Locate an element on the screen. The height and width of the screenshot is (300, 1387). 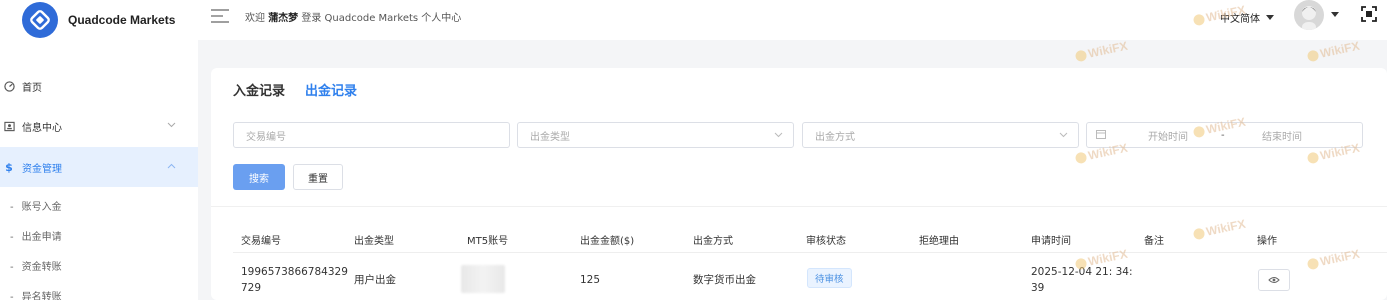
sidebar-subitem-withdraw-request: - 出金申请 is located at coordinates (36, 235).